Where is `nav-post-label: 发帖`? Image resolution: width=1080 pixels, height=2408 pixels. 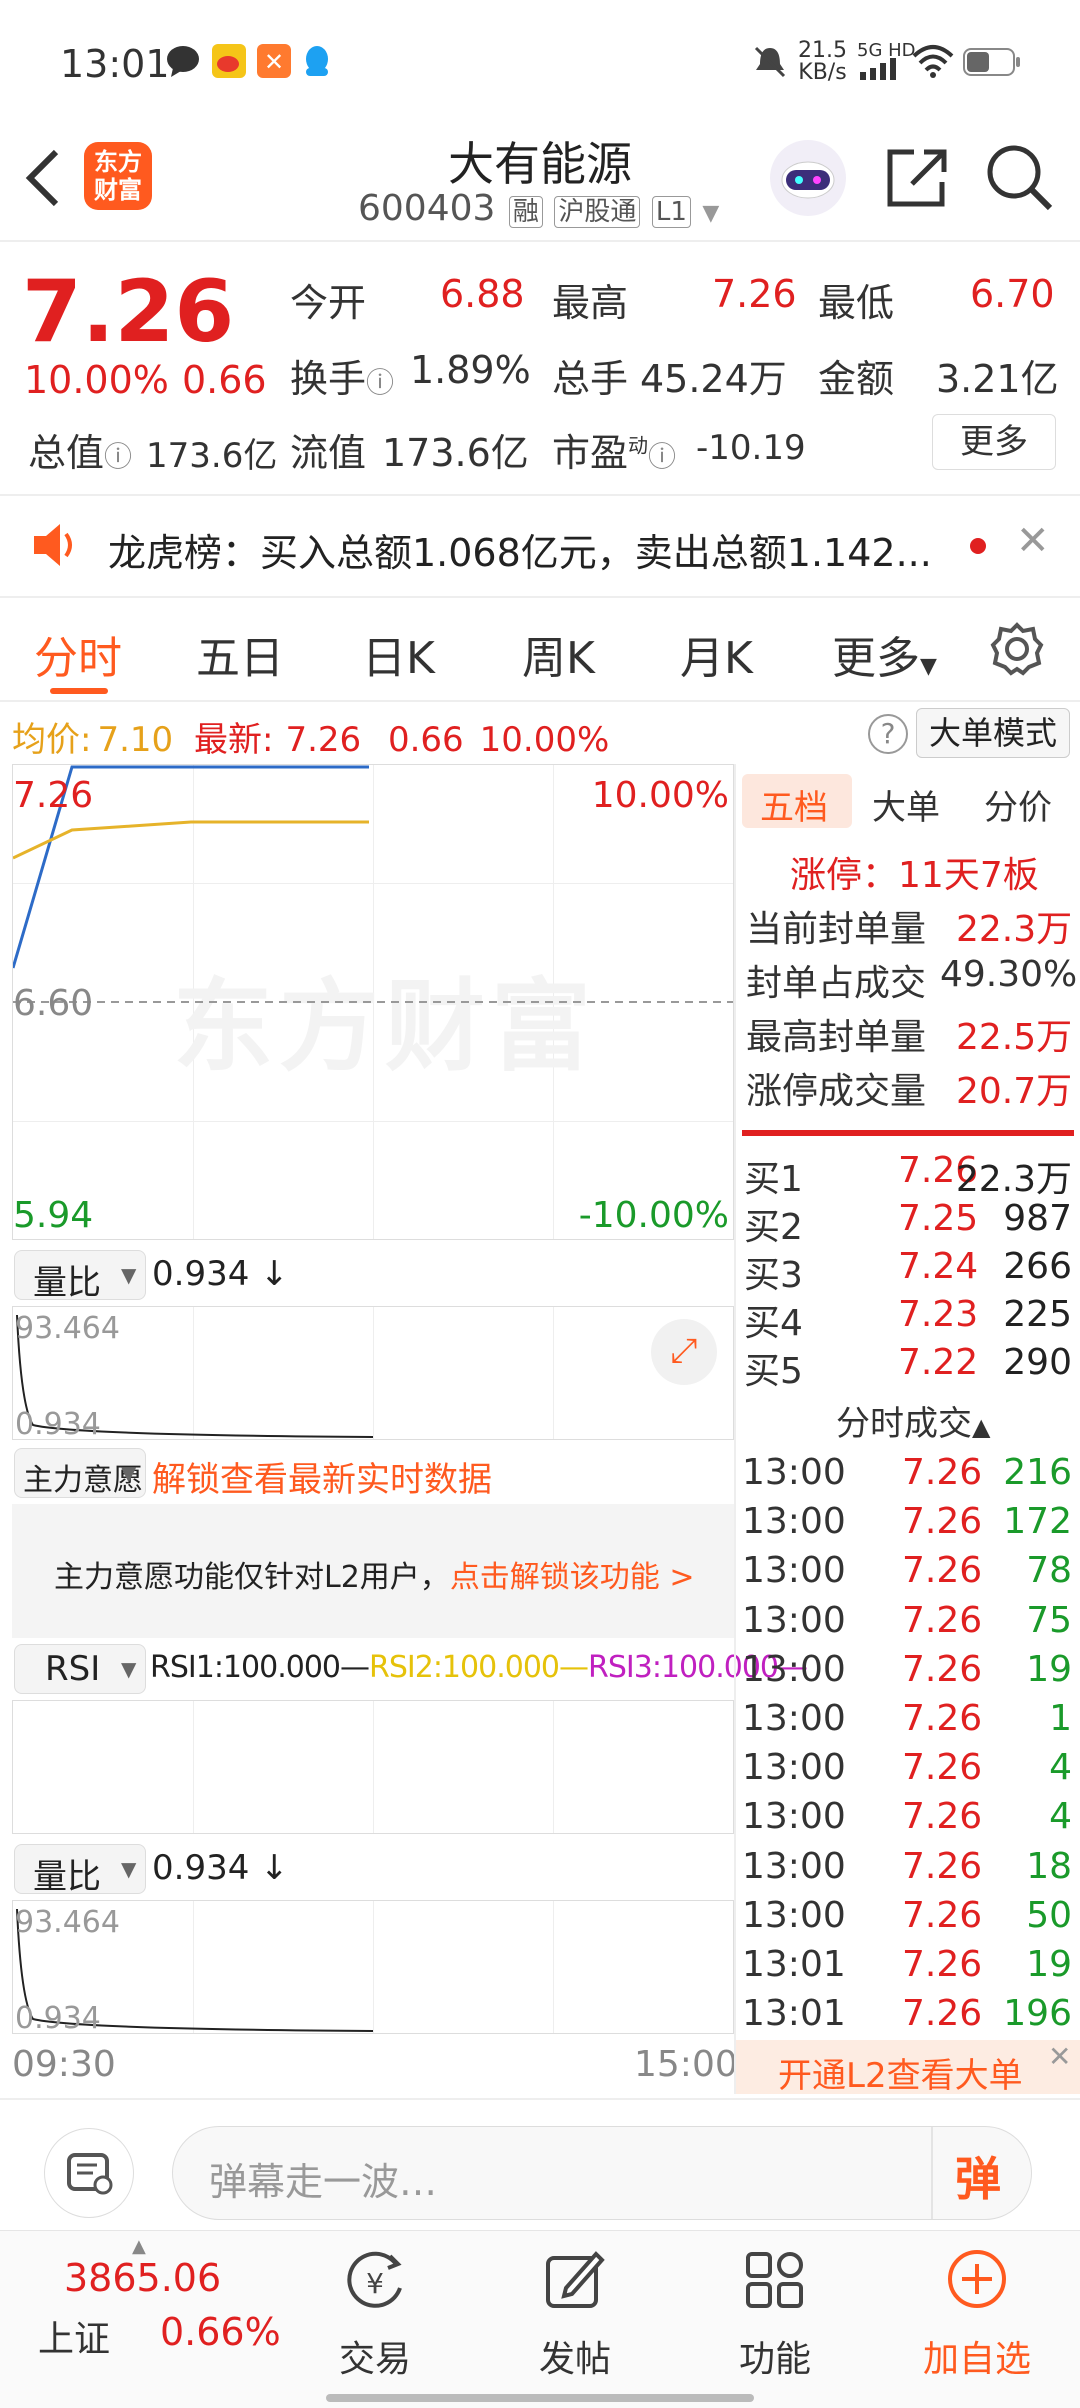 nav-post-label: 发帖 is located at coordinates (574, 2359).